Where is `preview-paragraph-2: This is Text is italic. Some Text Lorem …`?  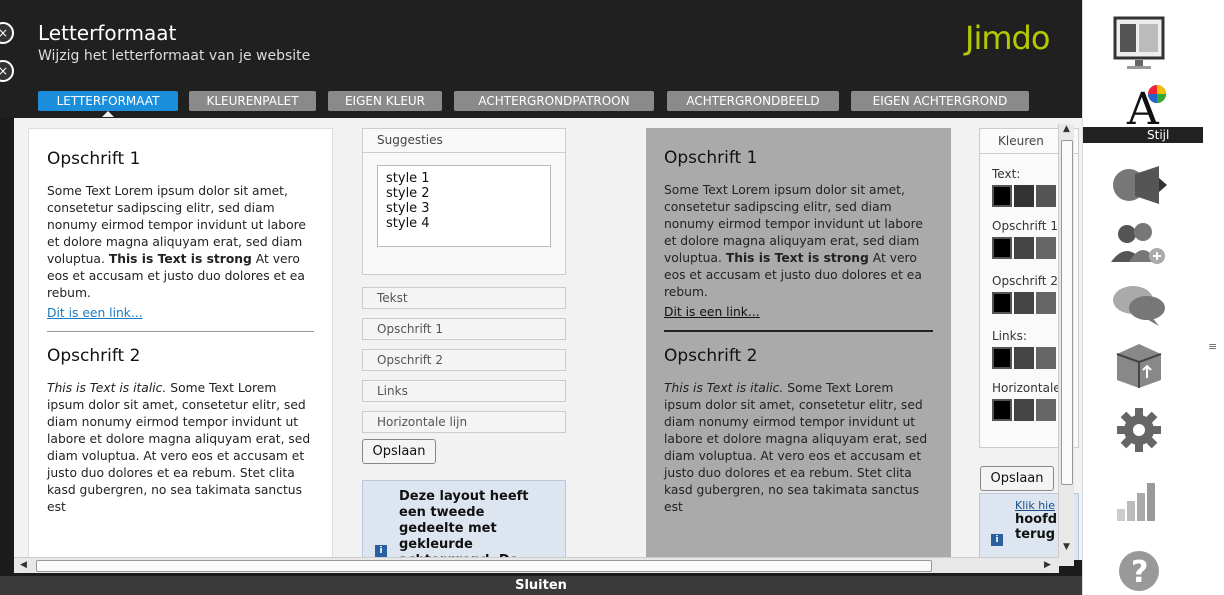
preview-paragraph-2: This is Text is italic. Some Text Lorem … is located at coordinates (180, 448).